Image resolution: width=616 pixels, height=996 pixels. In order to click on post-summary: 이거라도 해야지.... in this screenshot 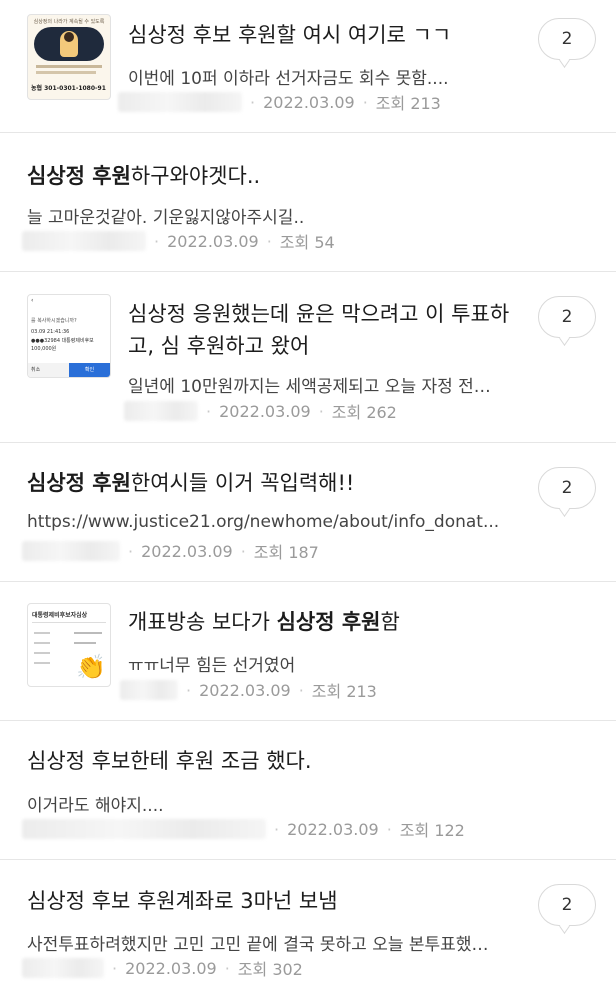, I will do `click(287, 803)`.